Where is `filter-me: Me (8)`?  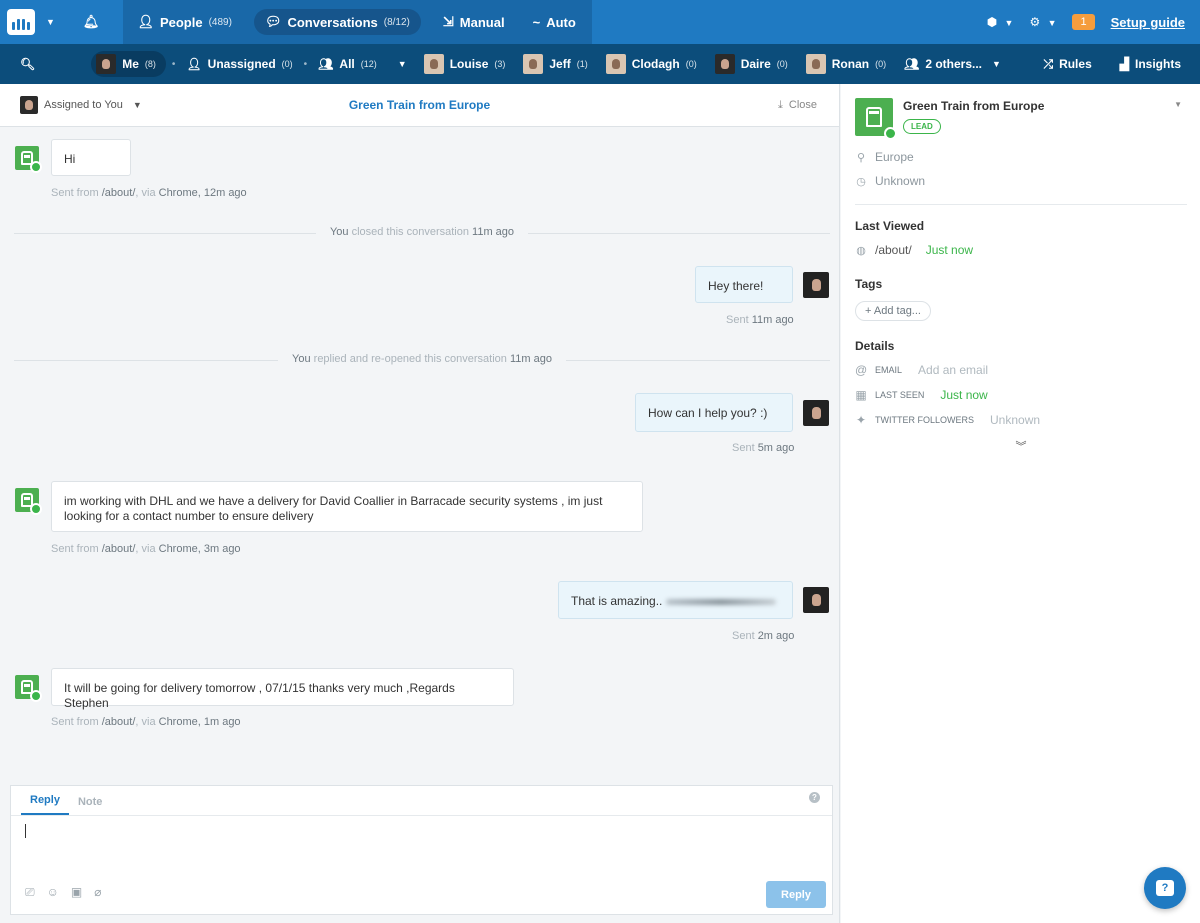 filter-me: Me (8) is located at coordinates (112, 64).